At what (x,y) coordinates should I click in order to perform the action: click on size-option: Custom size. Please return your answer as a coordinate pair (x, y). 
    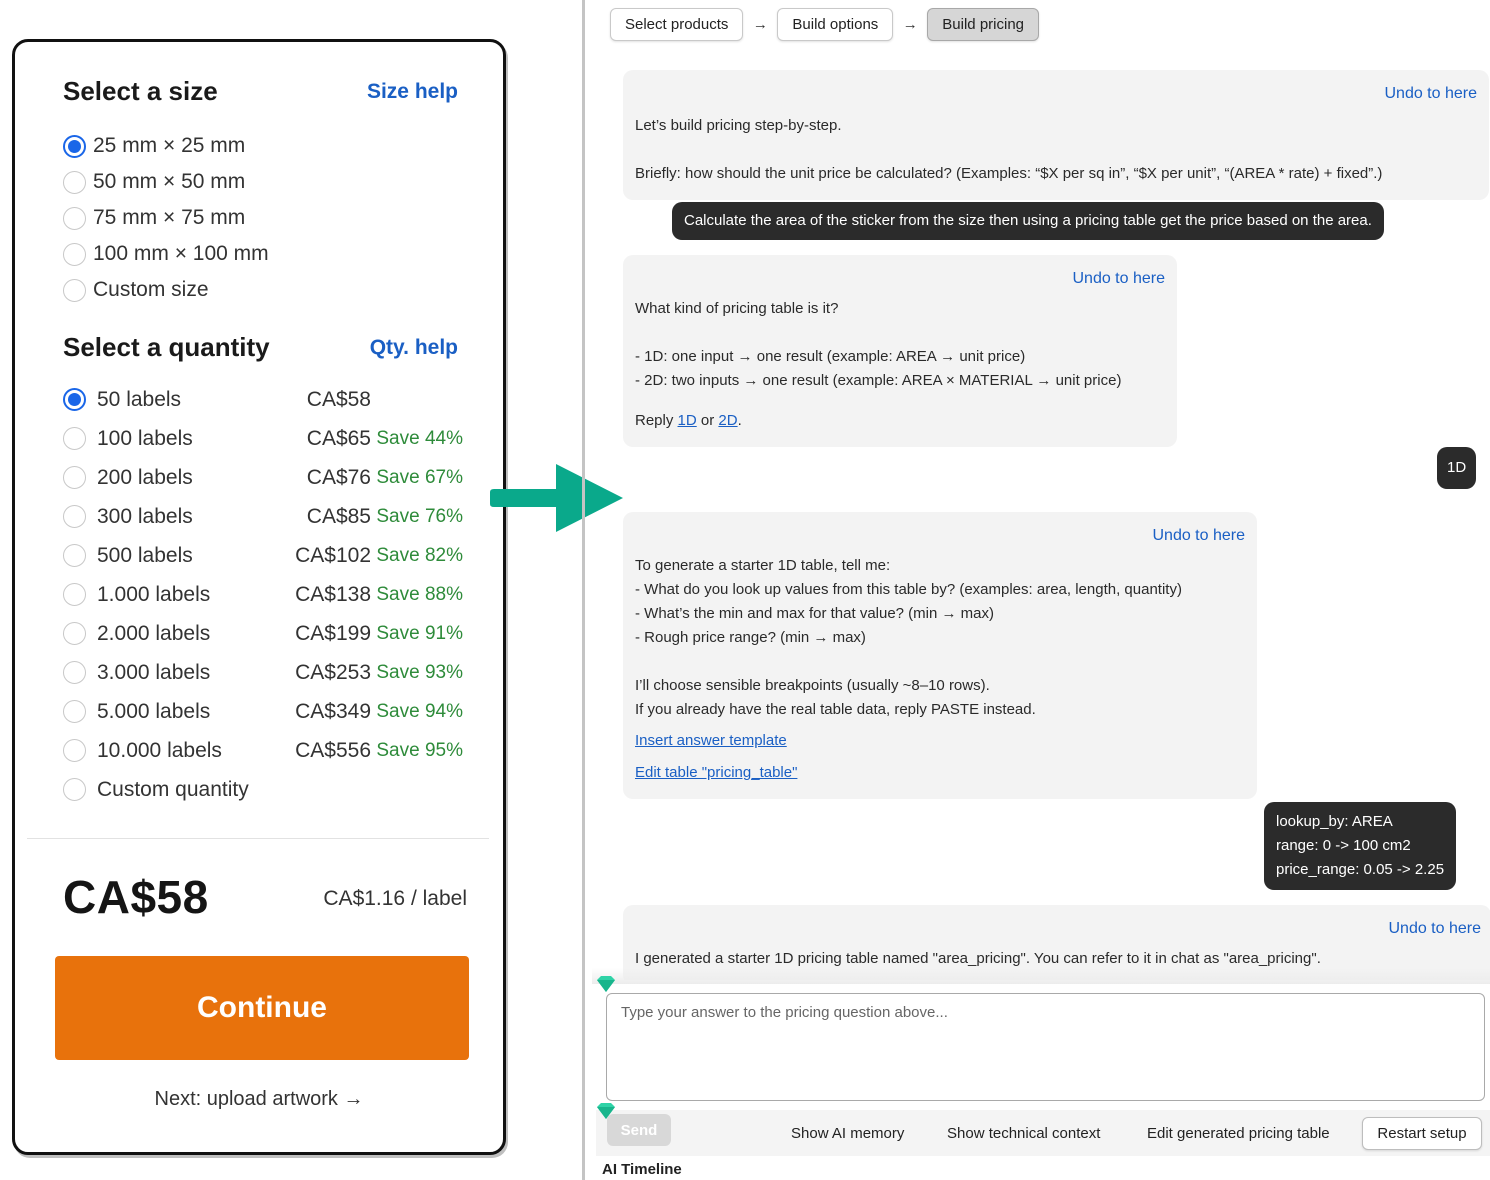
    Looking at the image, I should click on (166, 290).